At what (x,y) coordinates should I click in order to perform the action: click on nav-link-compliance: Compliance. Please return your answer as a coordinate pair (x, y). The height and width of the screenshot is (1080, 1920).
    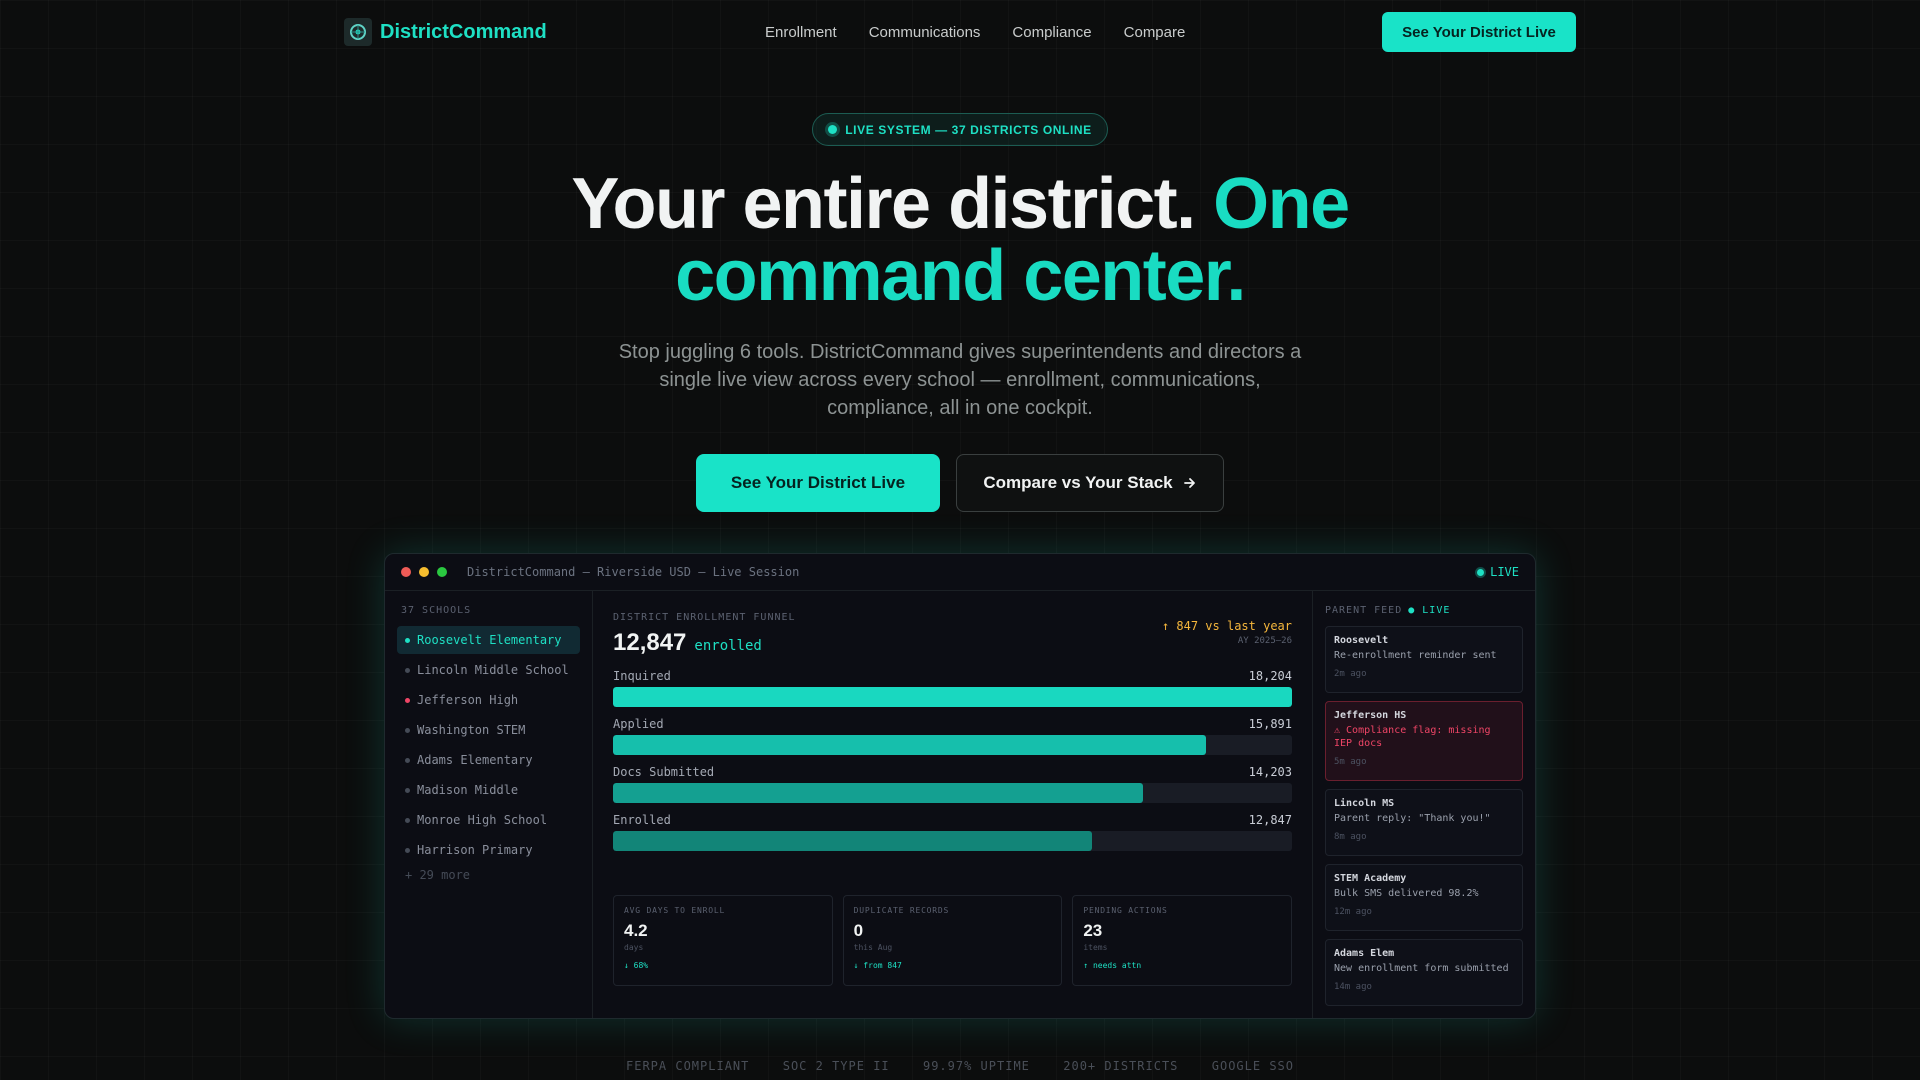
    Looking at the image, I should click on (1051, 32).